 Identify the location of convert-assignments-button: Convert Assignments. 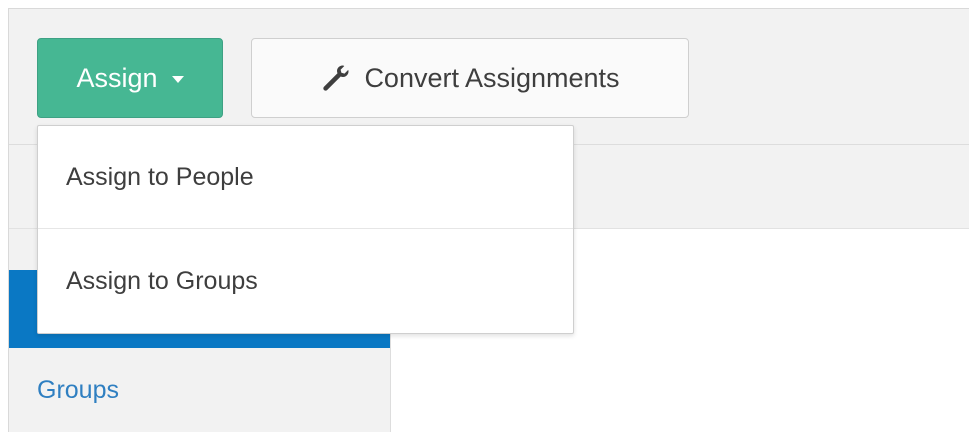
(470, 78).